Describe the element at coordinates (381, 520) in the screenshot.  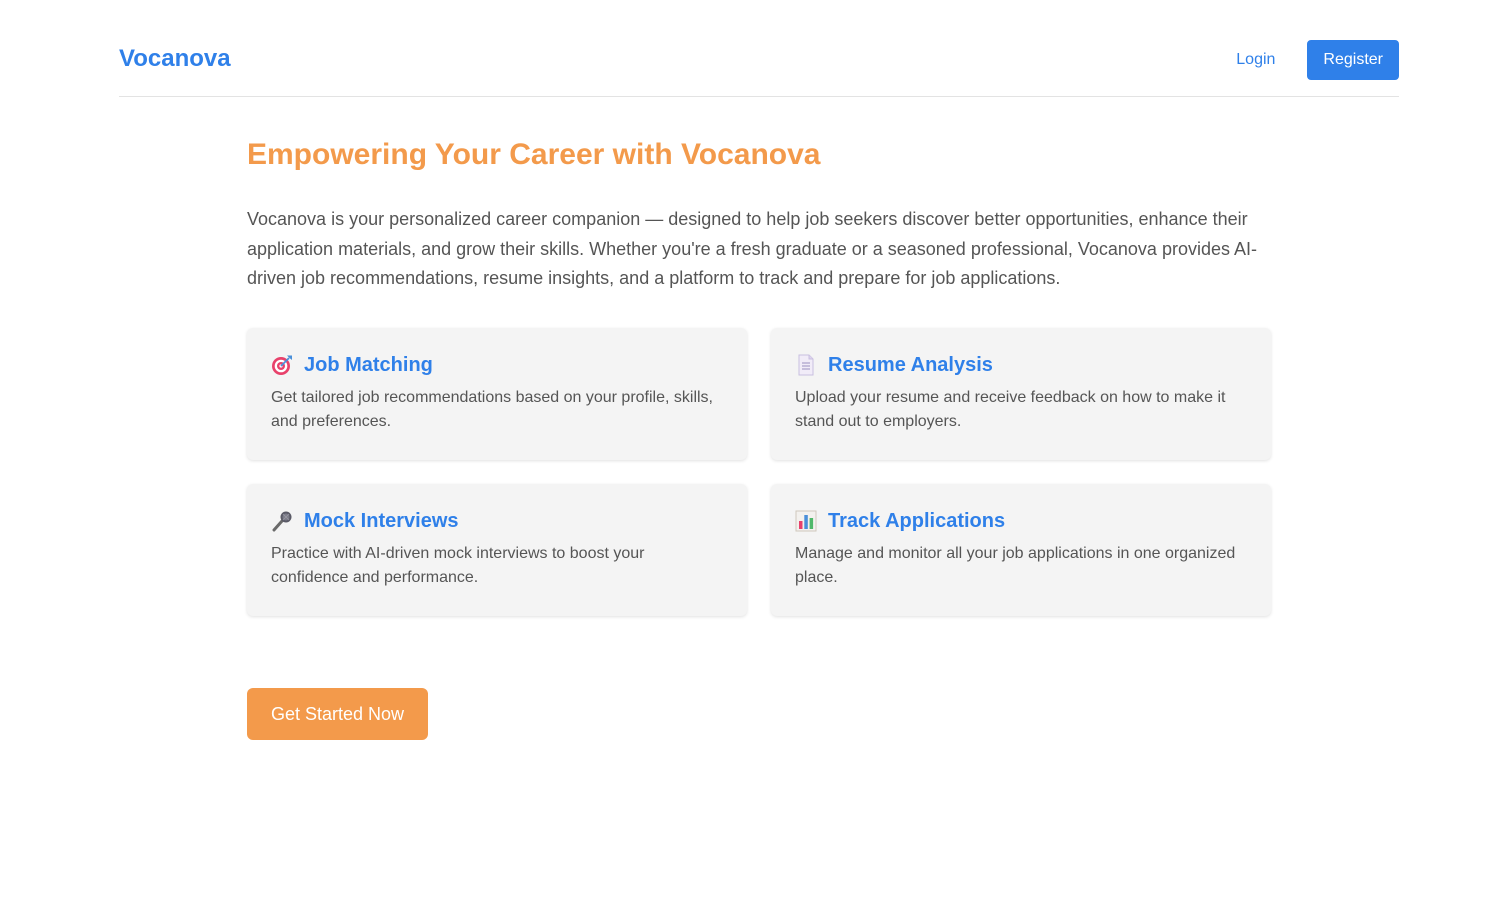
I see `feature-title: Mock Interviews` at that location.